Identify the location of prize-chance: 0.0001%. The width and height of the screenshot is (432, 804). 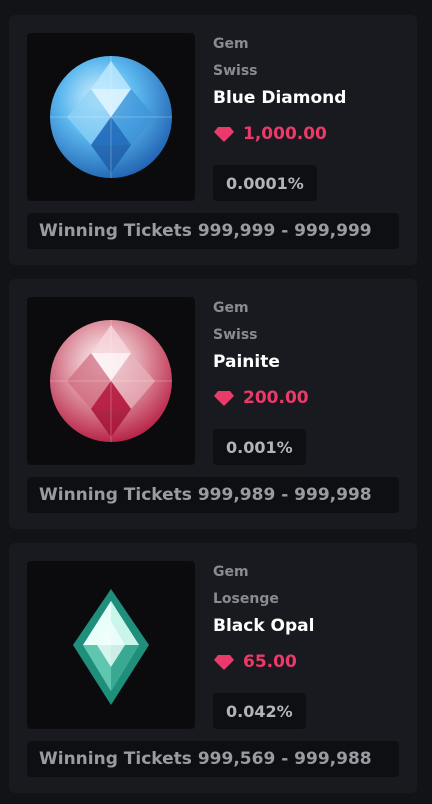
(265, 183).